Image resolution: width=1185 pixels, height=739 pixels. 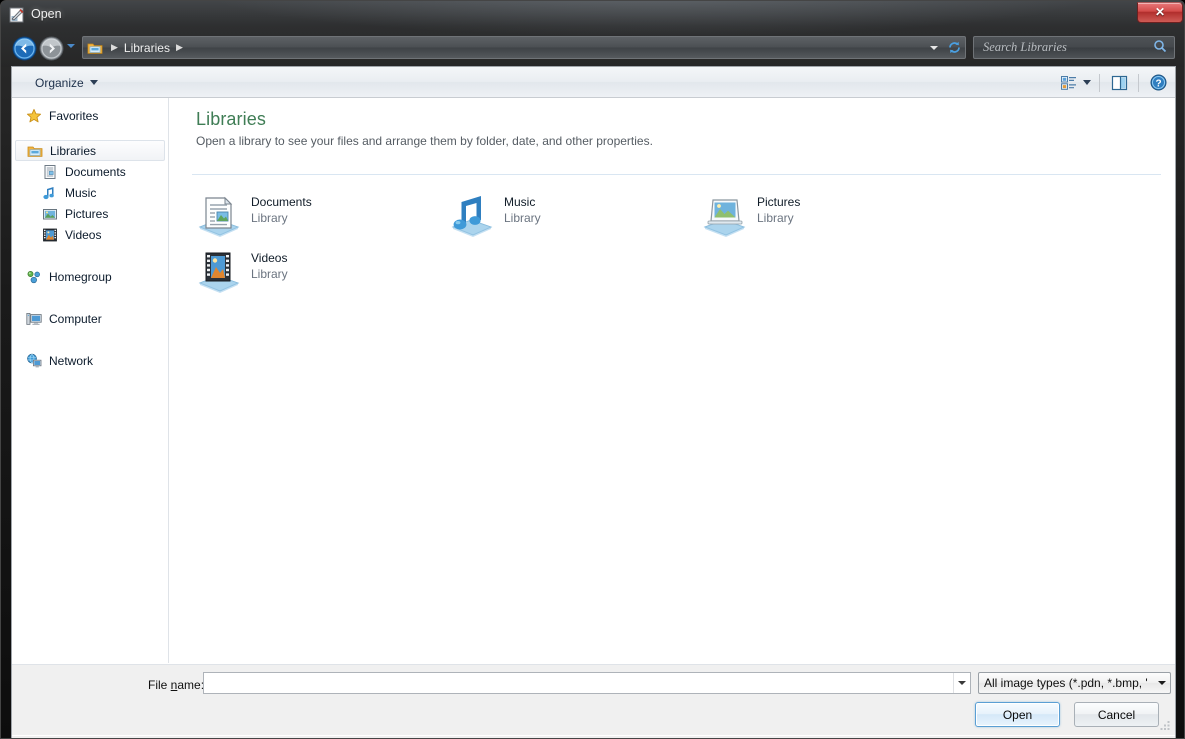 What do you see at coordinates (90, 304) in the screenshot?
I see `sidebar-spacer-3b` at bounding box center [90, 304].